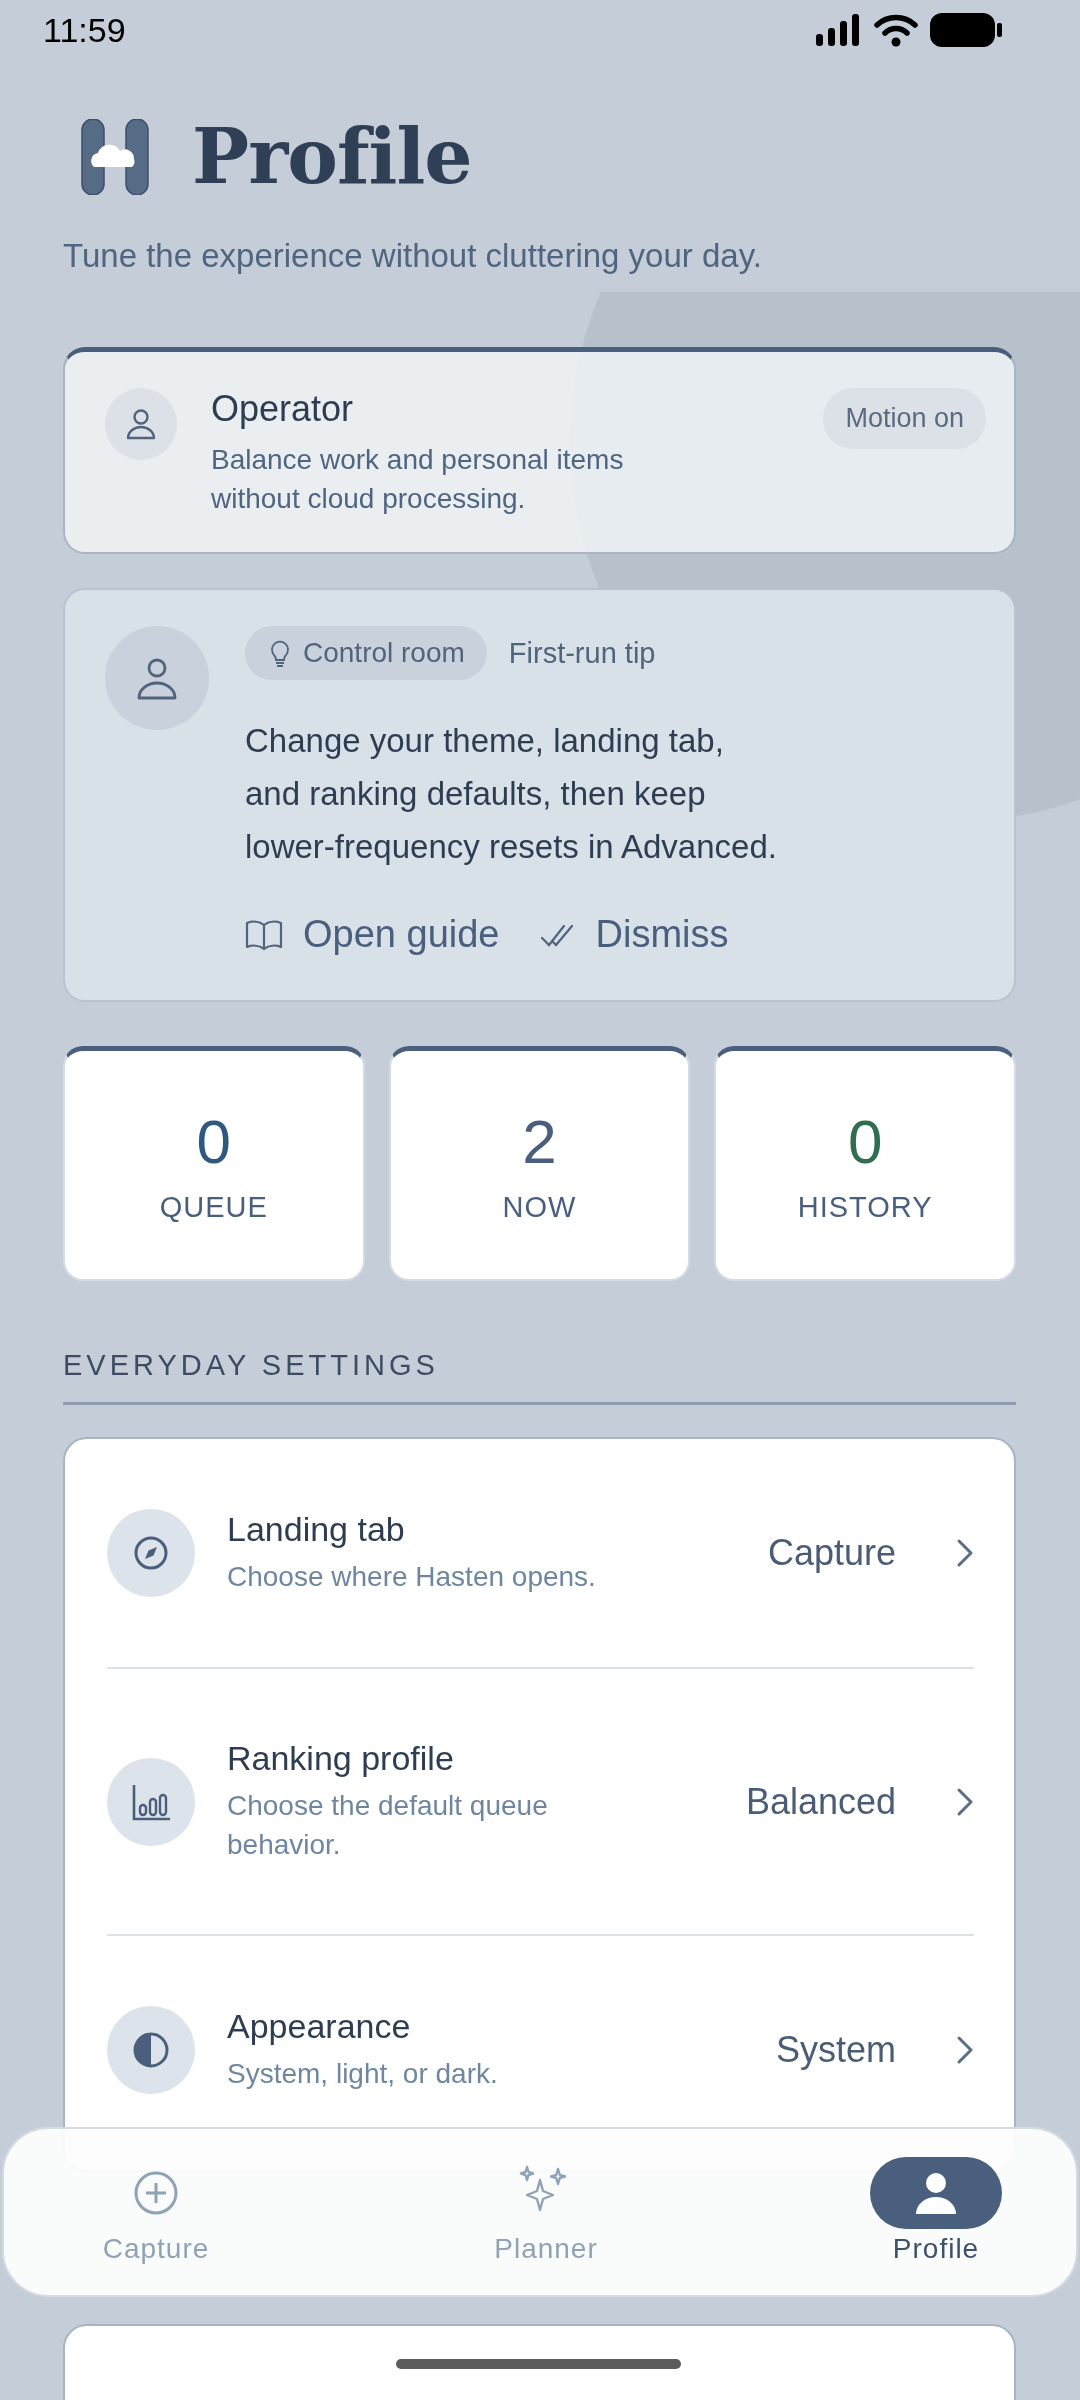  I want to click on open-guide-button: Open guide, so click(372, 934).